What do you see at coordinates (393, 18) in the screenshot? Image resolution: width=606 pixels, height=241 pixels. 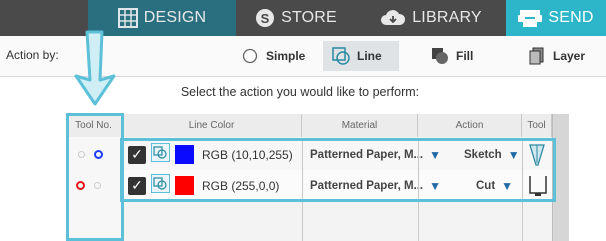 I see `cloud-library-icon` at bounding box center [393, 18].